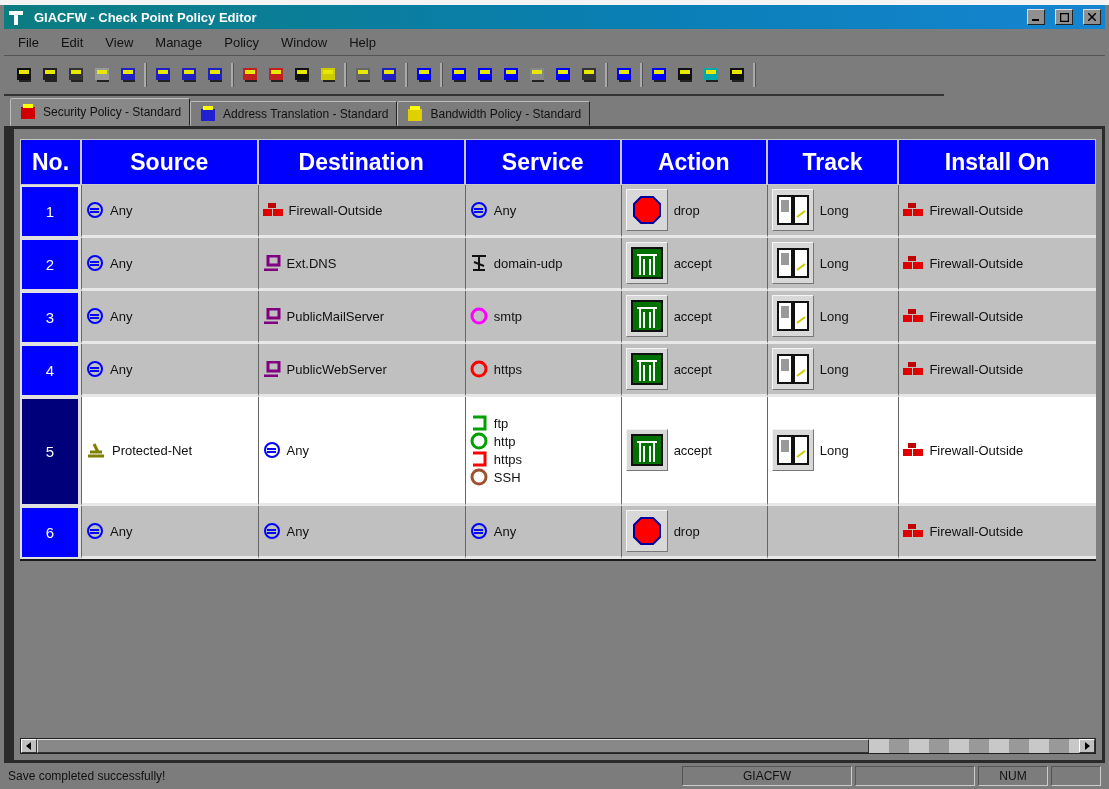 The width and height of the screenshot is (1109, 789). What do you see at coordinates (50, 264) in the screenshot?
I see `rule-number: 2` at bounding box center [50, 264].